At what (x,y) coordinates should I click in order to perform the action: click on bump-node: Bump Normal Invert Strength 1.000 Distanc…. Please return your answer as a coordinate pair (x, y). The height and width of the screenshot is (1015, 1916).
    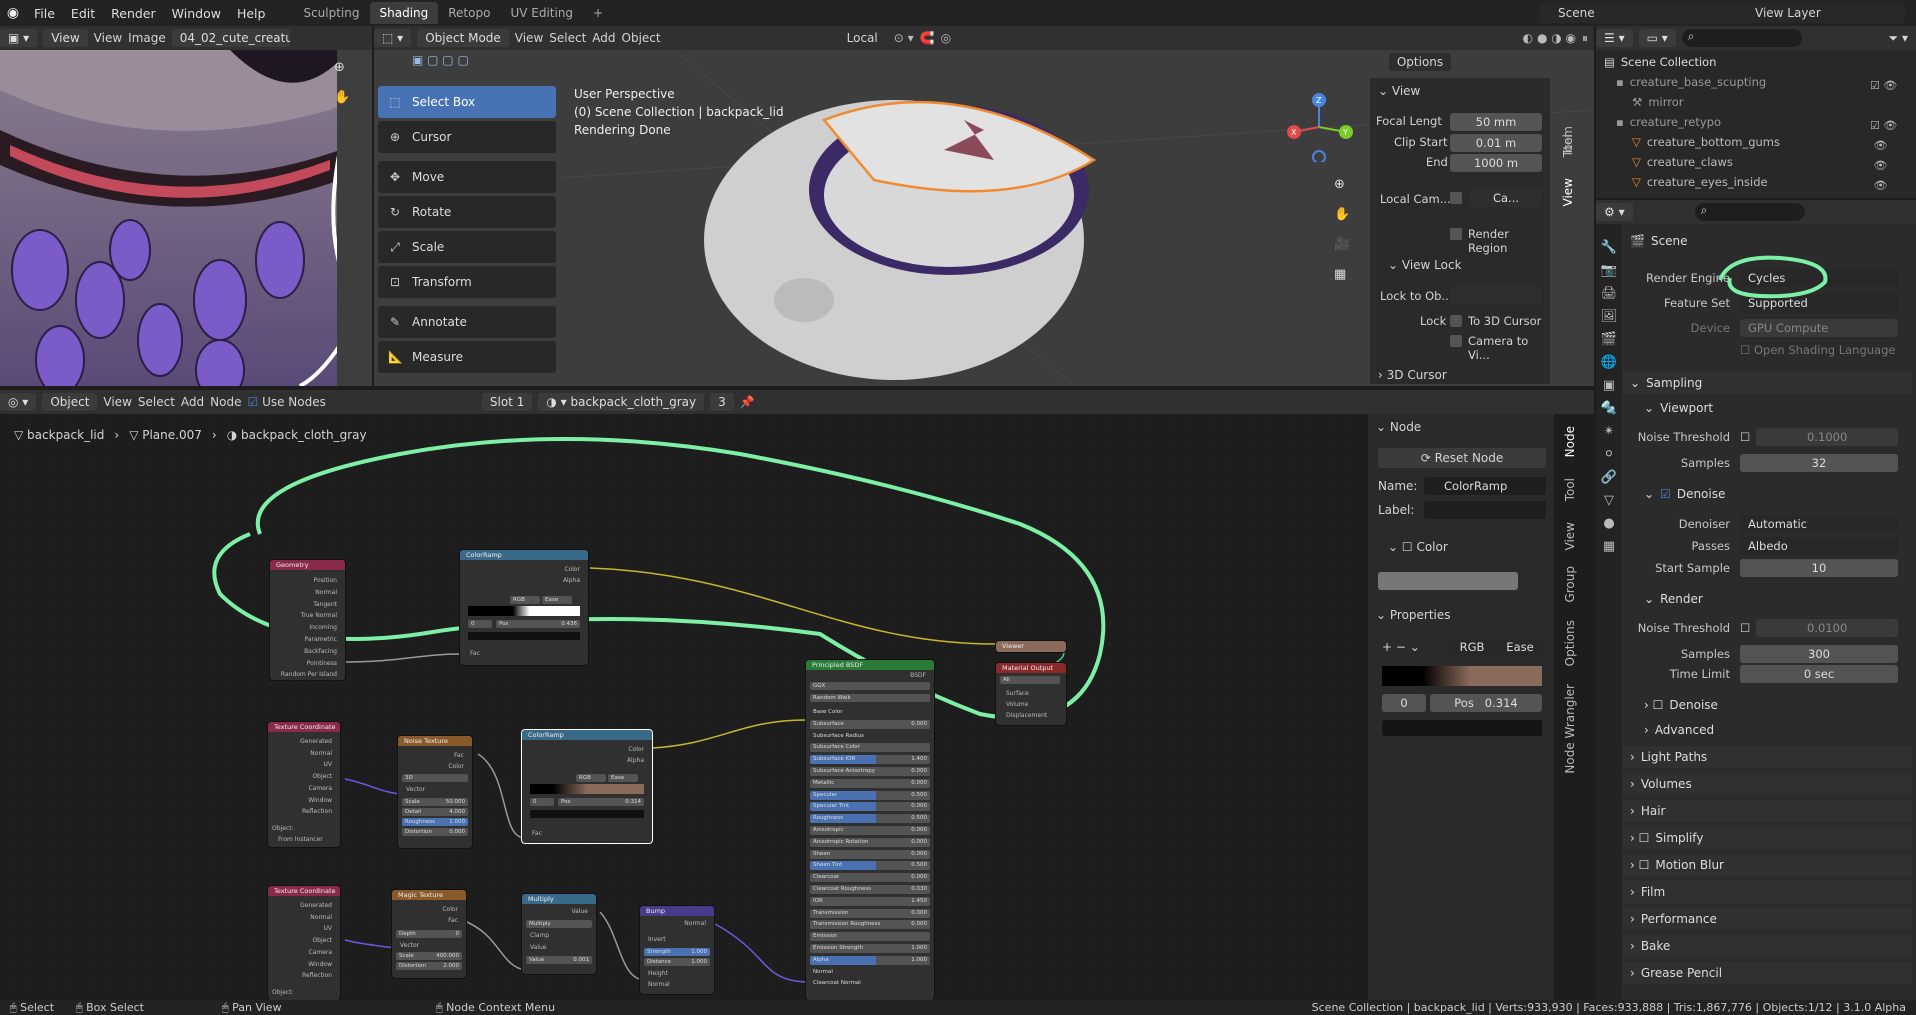
    Looking at the image, I should click on (677, 950).